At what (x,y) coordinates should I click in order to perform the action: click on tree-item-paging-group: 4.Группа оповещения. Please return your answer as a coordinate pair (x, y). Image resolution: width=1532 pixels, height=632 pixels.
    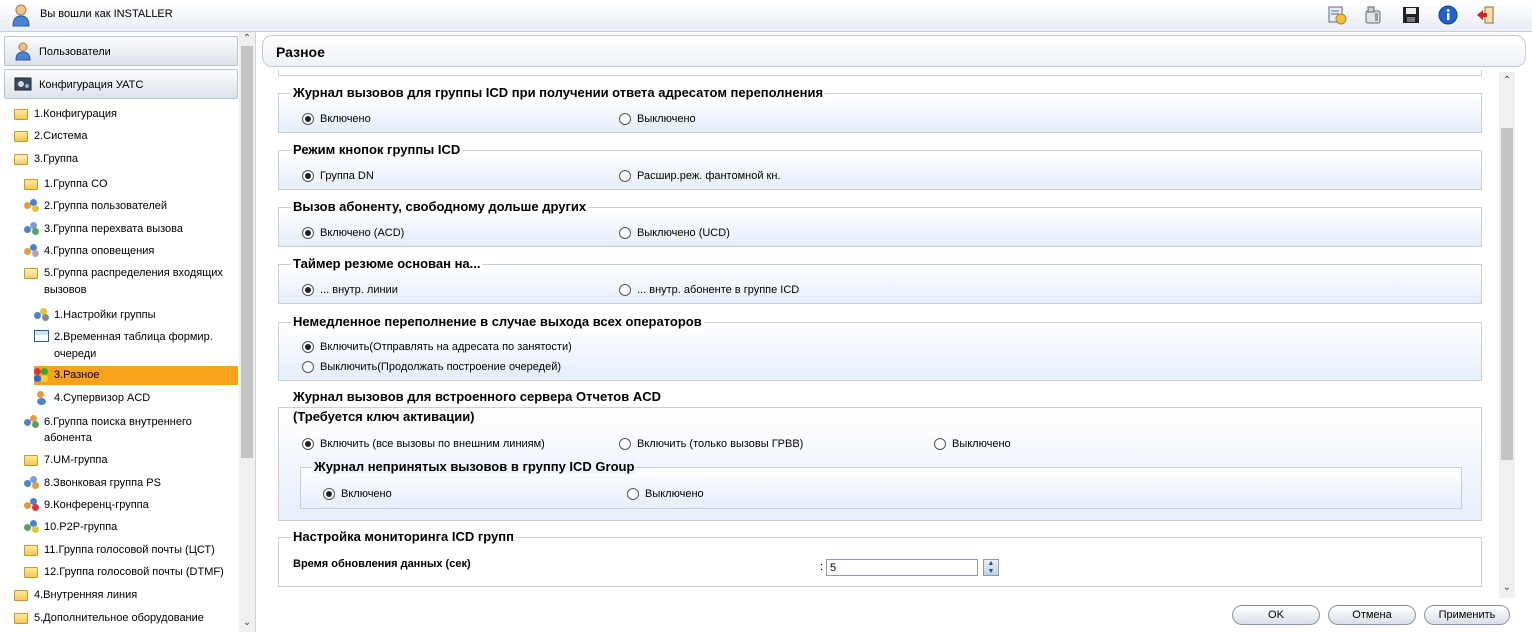
    Looking at the image, I should click on (89, 251).